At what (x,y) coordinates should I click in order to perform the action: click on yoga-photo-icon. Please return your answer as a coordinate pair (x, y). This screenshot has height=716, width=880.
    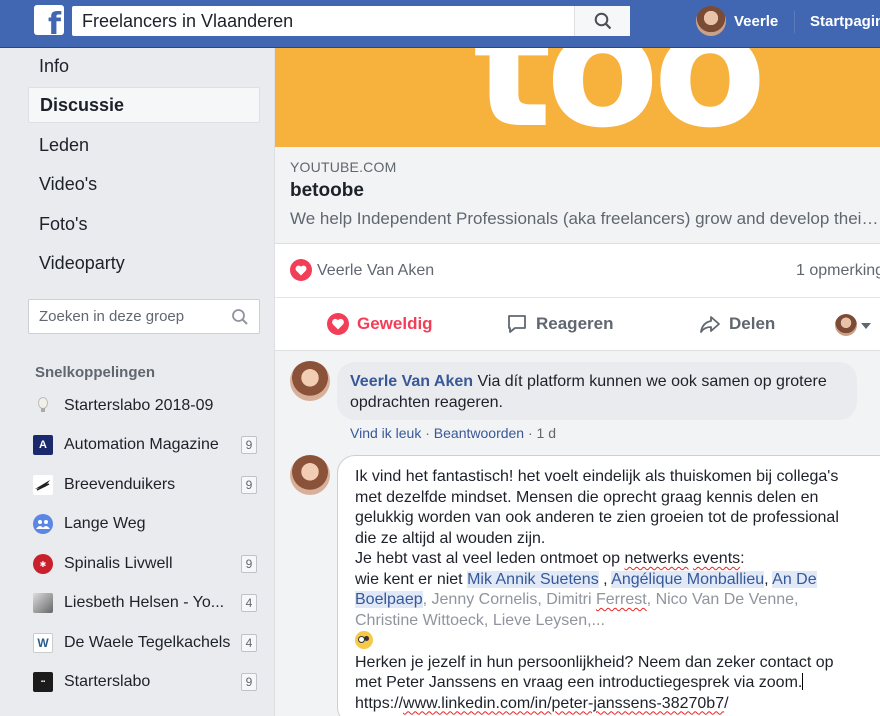
    Looking at the image, I should click on (43, 603).